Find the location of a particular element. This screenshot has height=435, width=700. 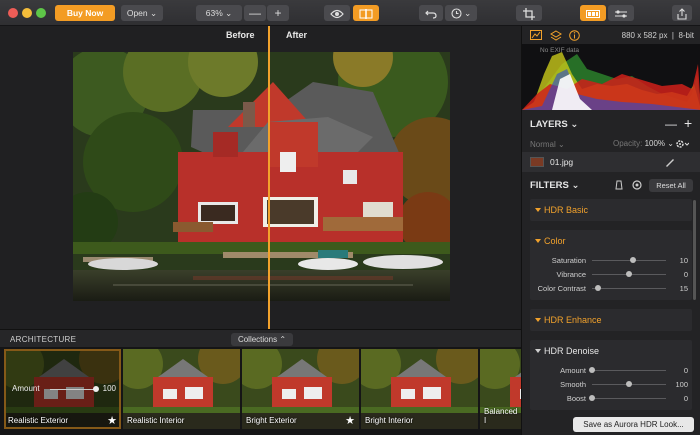

collections-dropdown: Collections ⌃ is located at coordinates (262, 339).